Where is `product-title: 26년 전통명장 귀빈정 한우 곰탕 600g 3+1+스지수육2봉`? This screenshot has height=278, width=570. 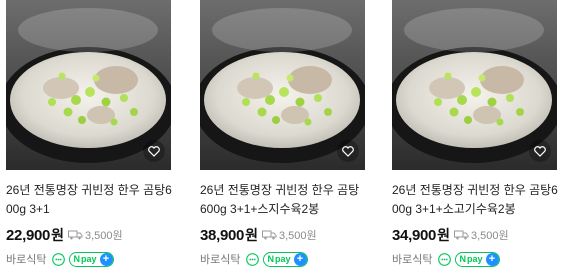 product-title: 26년 전통명장 귀빈정 한우 곰탕 600g 3+1+스지수육2봉 is located at coordinates (284, 200).